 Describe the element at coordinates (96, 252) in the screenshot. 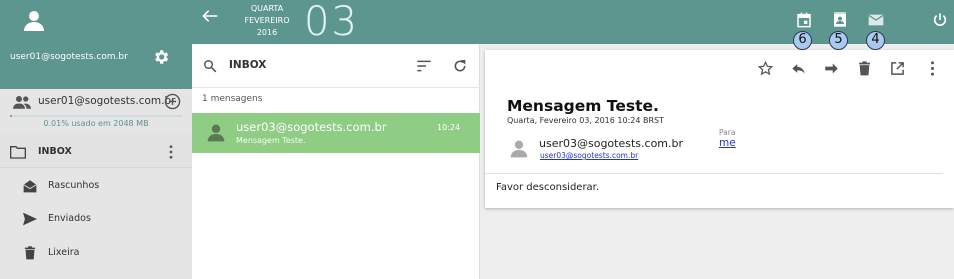

I see `folder-trash: Lixeira` at that location.